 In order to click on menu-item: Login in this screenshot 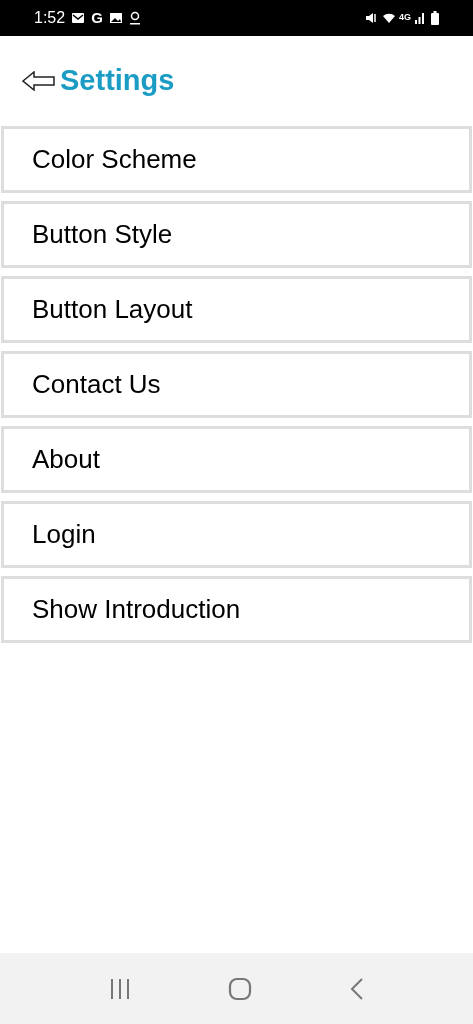, I will do `click(236, 534)`.